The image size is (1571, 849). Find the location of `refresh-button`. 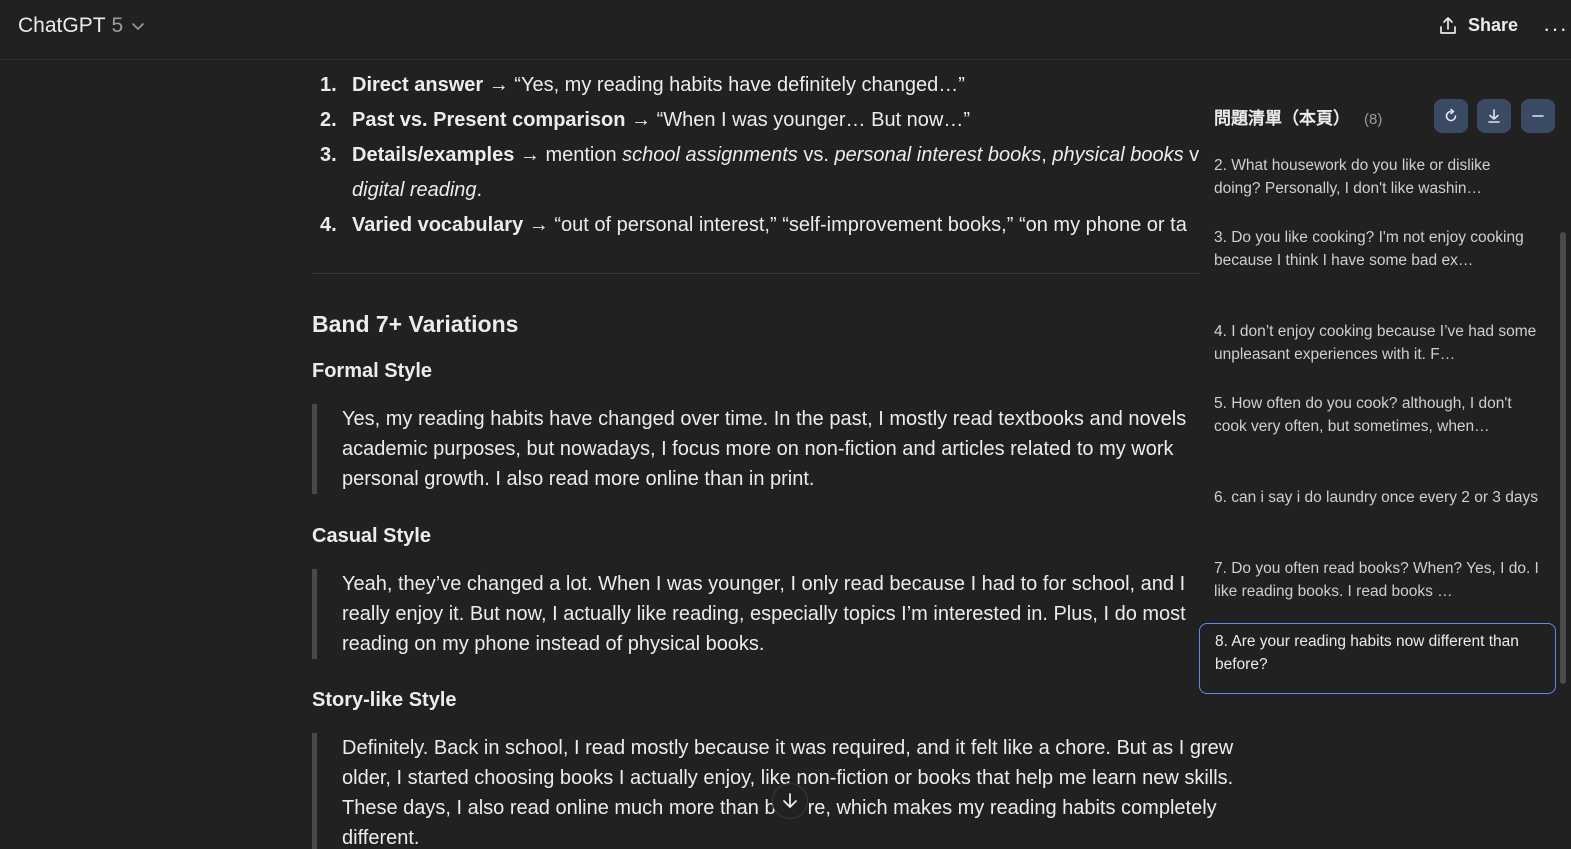

refresh-button is located at coordinates (1451, 116).